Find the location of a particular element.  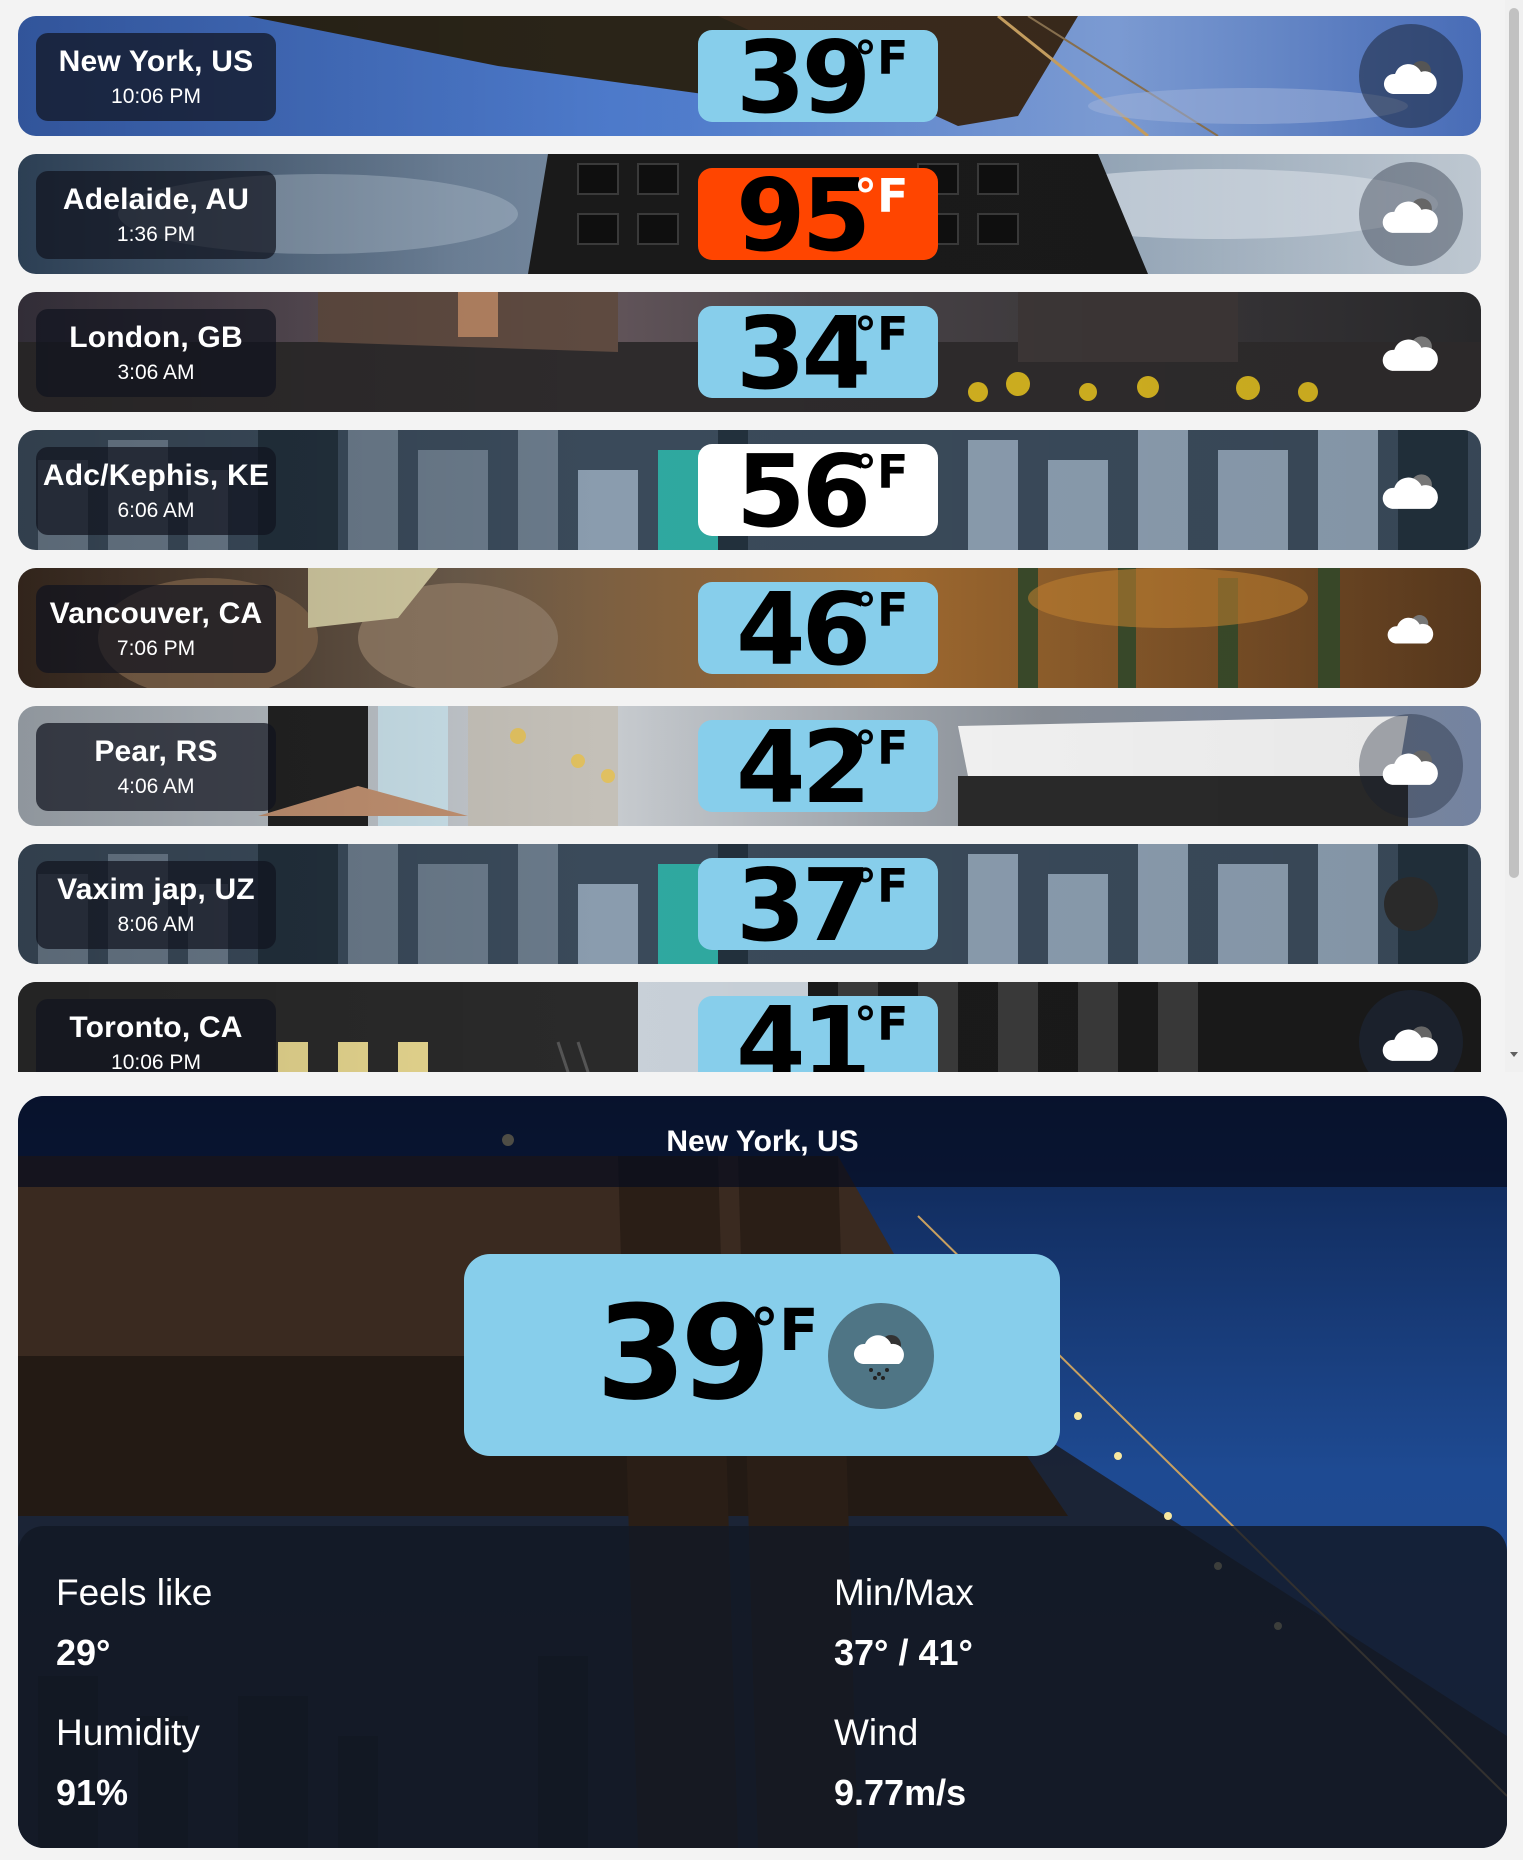

city-label-box: Vaxim jap, UZ 8:06 AM is located at coordinates (156, 905).